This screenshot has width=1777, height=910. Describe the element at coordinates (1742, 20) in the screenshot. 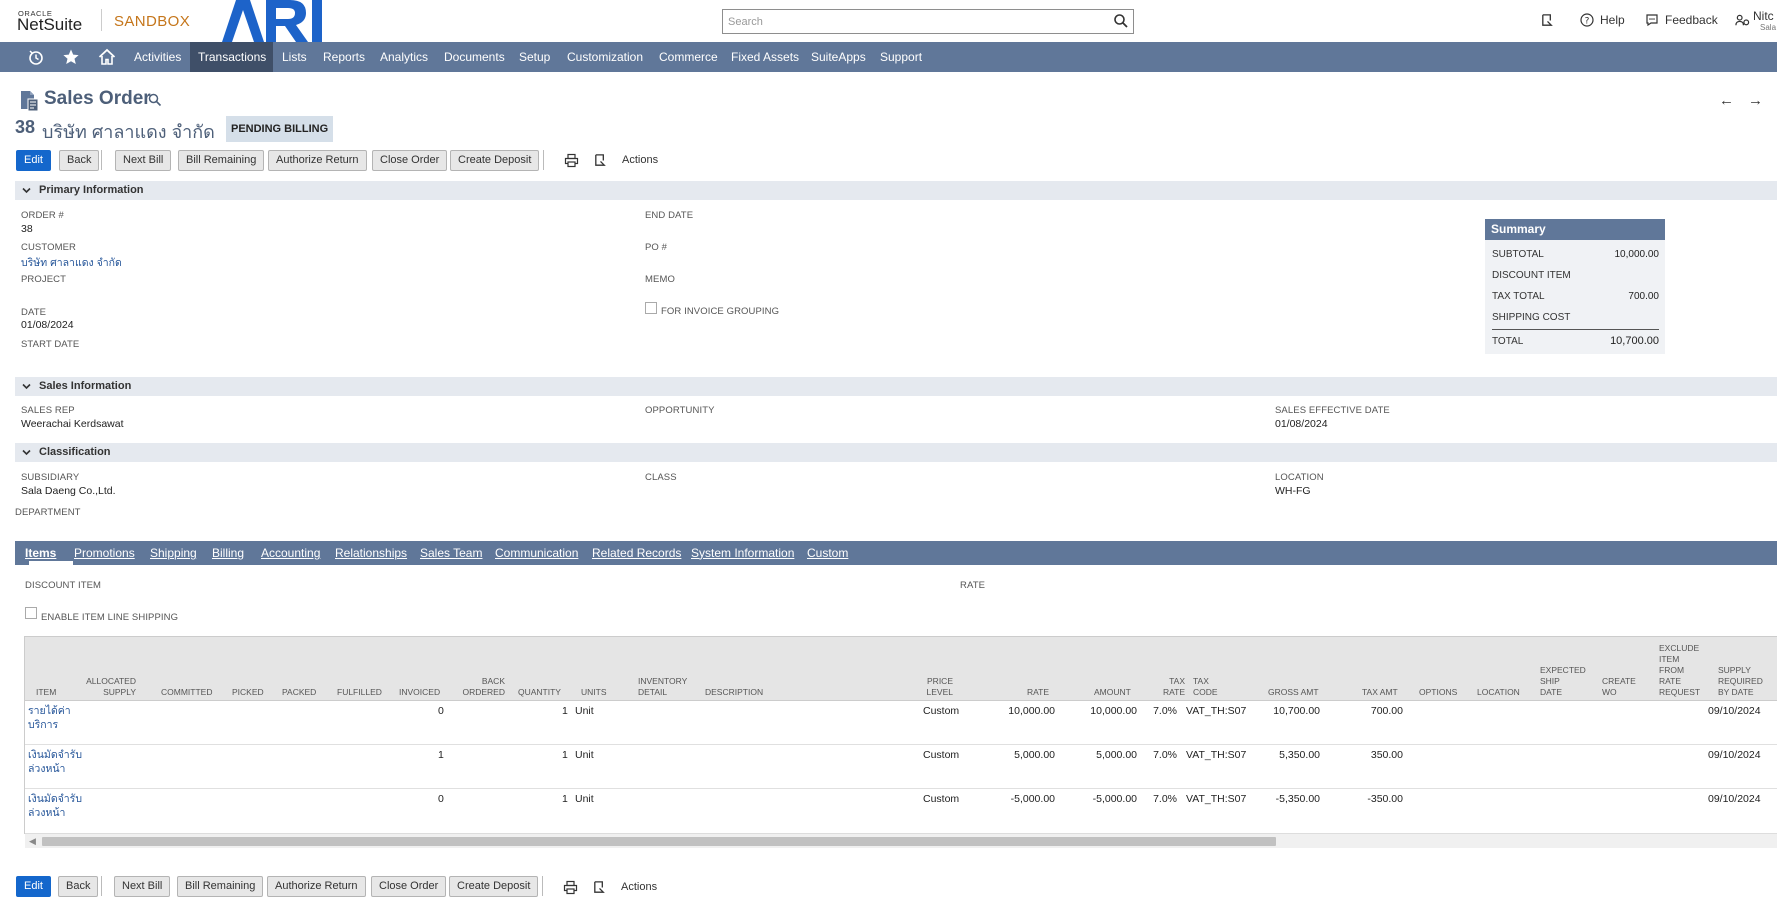

I see `roles-icon` at that location.